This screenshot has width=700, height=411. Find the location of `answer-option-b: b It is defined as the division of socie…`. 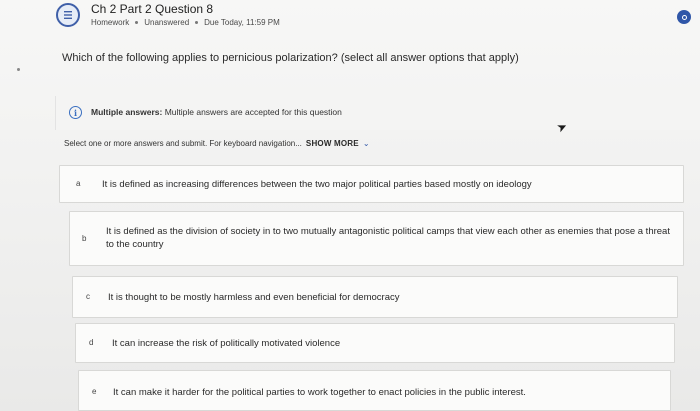

answer-option-b: b It is defined as the division of socie… is located at coordinates (376, 238).